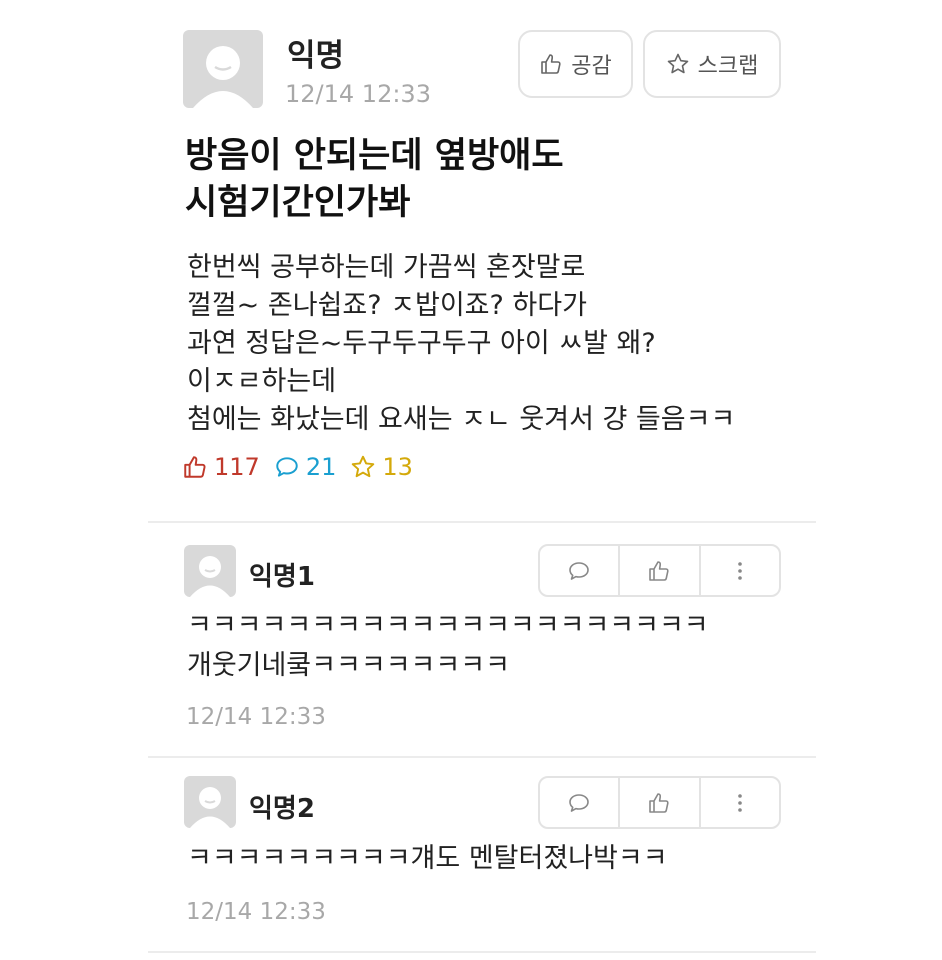 The image size is (942, 960). I want to click on like-button: 공감, so click(575, 64).